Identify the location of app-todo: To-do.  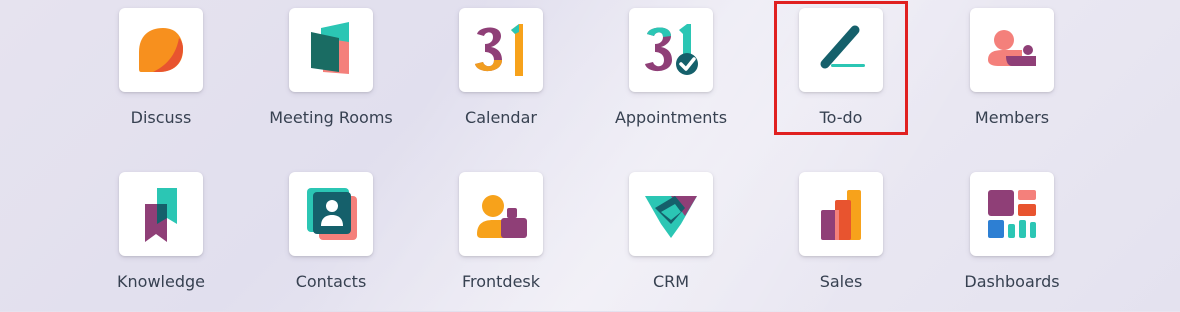
(841, 78).